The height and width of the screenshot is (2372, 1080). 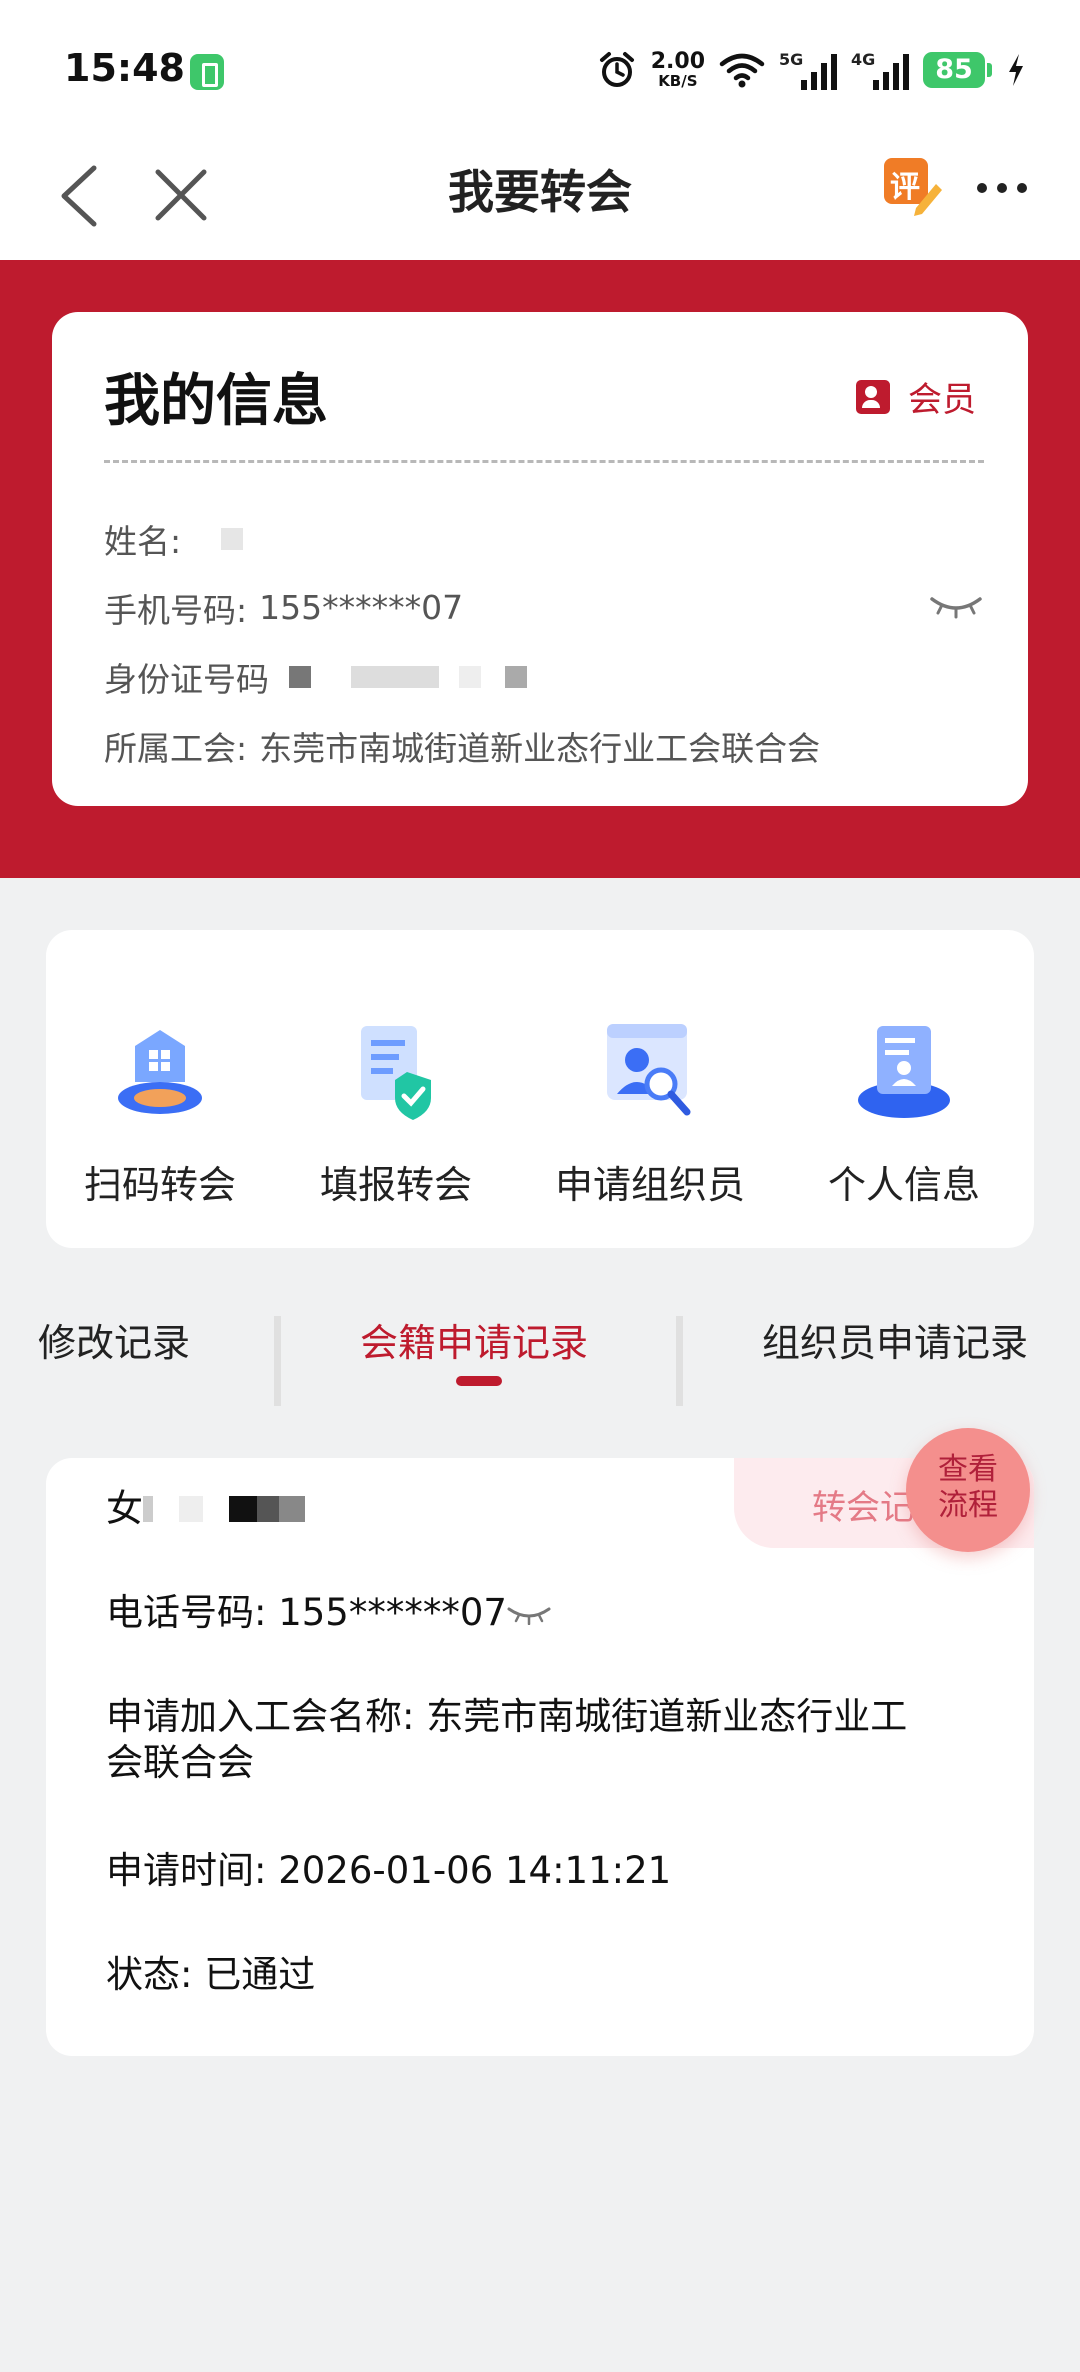 I want to click on record-phone: 电话号码: 155******07, so click(x=328, y=1613).